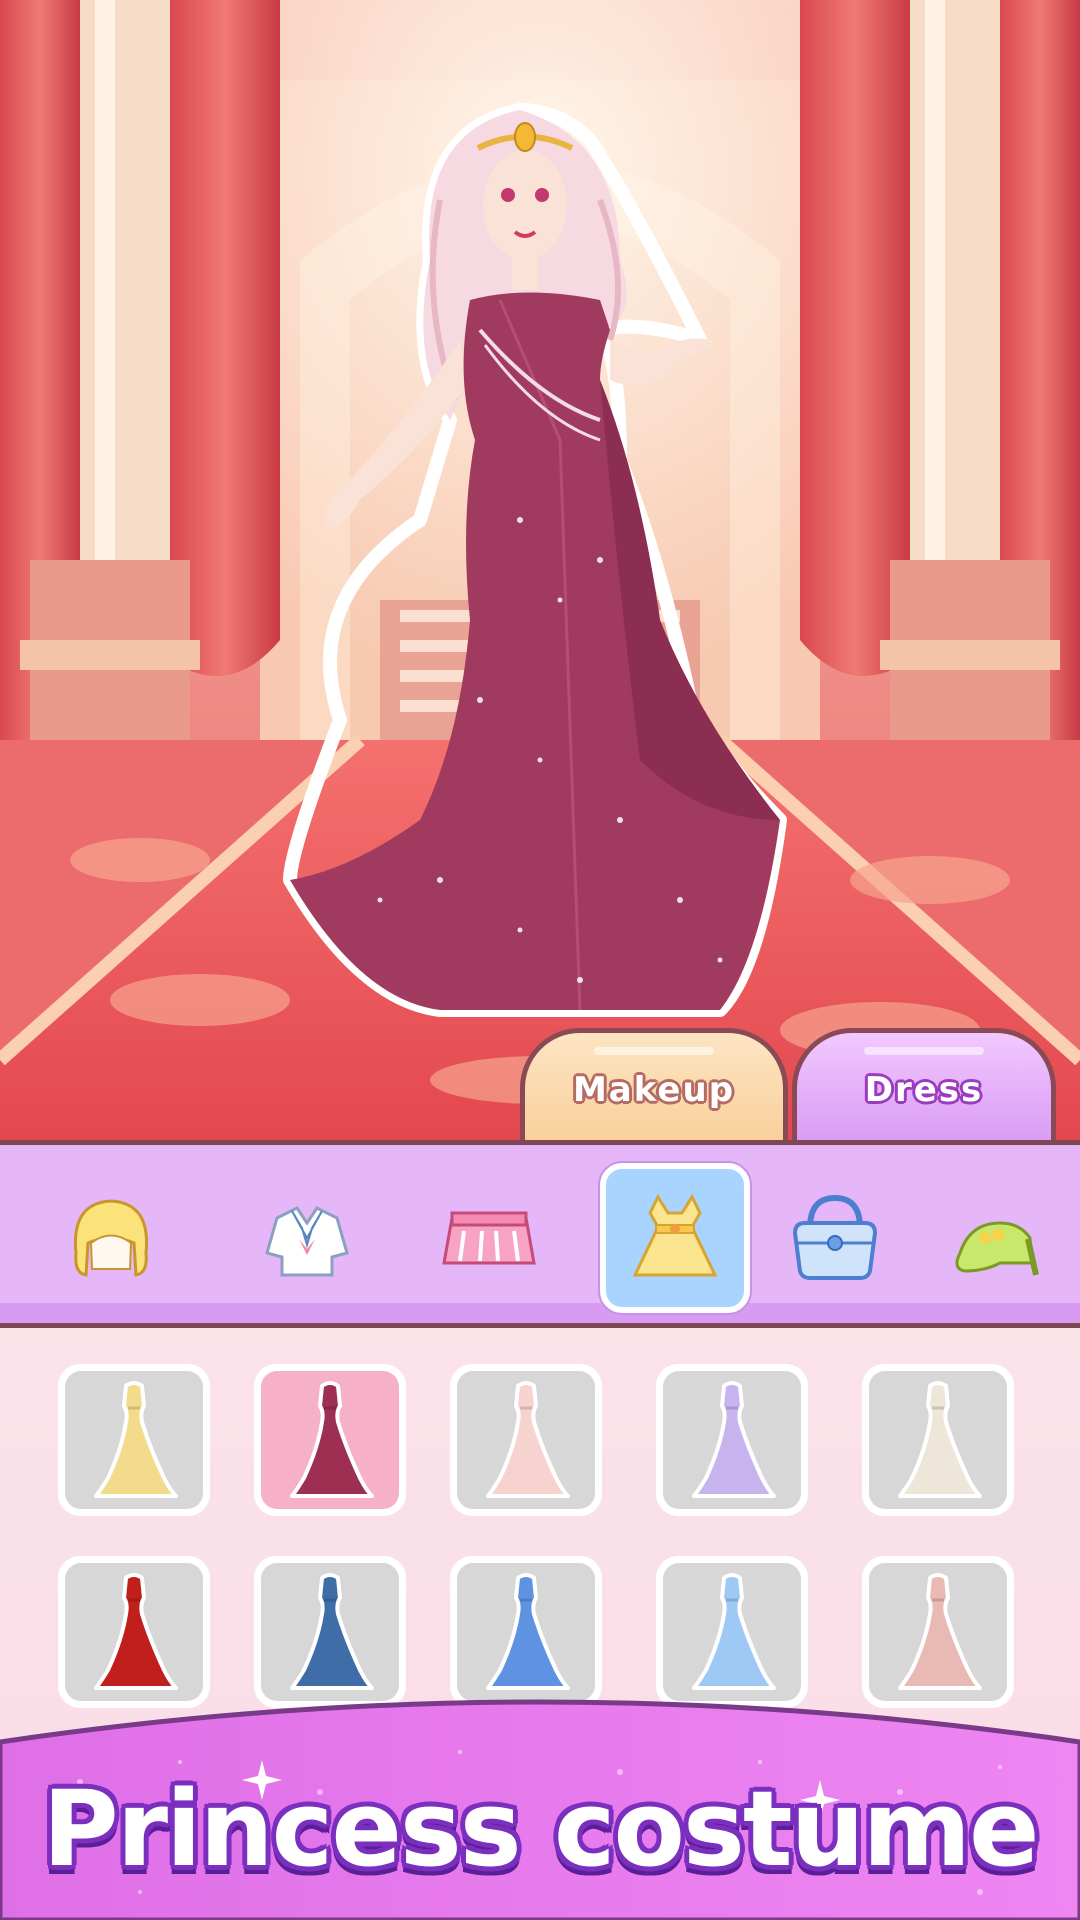  What do you see at coordinates (540, 1829) in the screenshot?
I see `banner-title: Princess costume` at bounding box center [540, 1829].